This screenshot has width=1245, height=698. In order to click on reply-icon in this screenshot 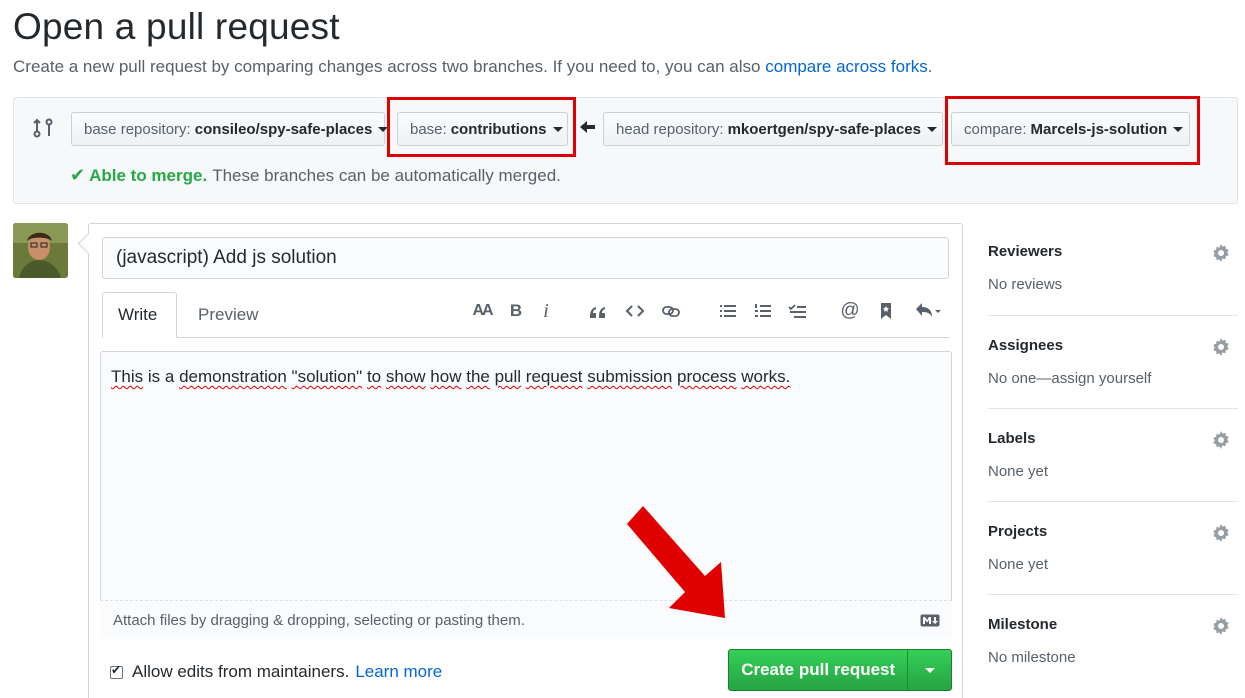, I will do `click(928, 311)`.